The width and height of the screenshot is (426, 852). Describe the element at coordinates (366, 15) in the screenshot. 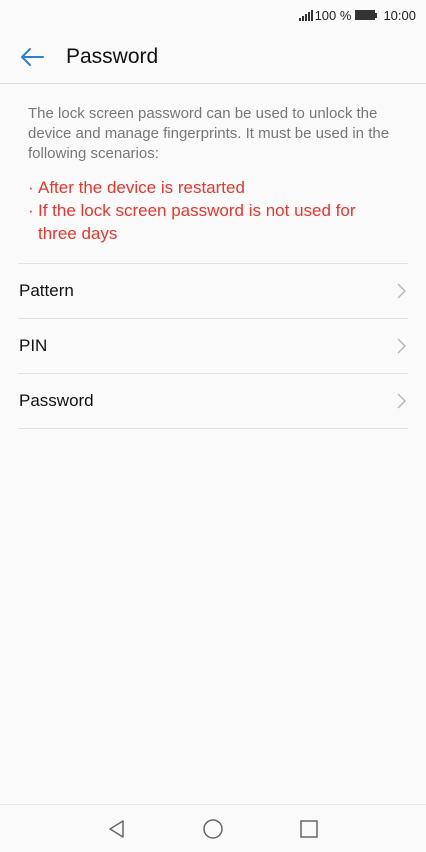

I see `battery-icon` at that location.